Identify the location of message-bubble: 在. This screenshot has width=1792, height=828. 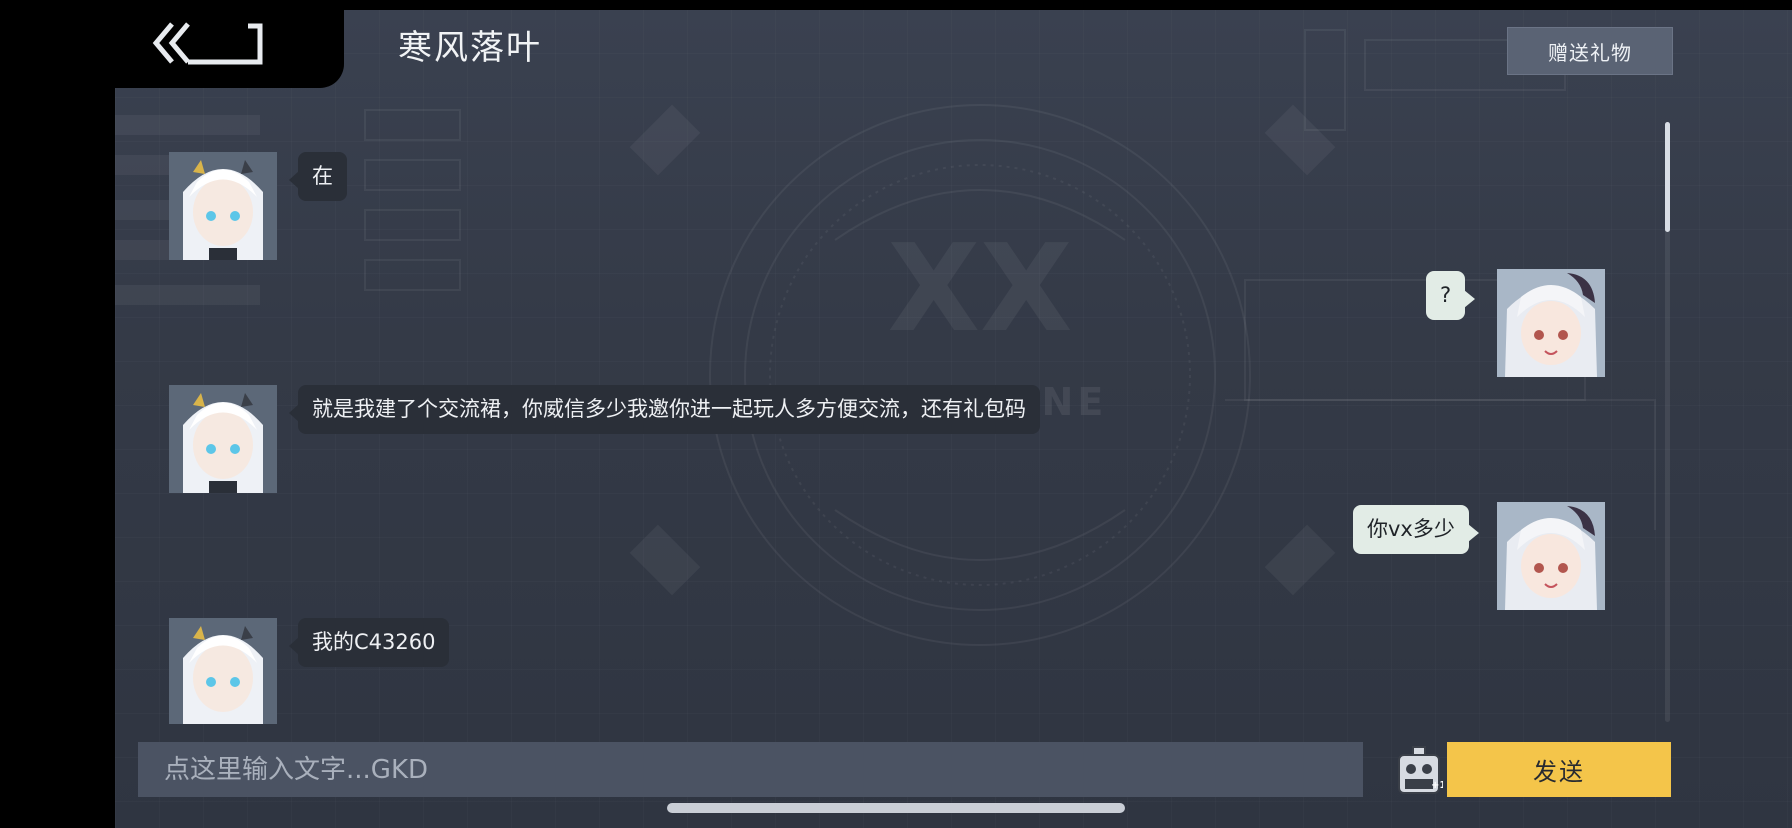
(318, 176).